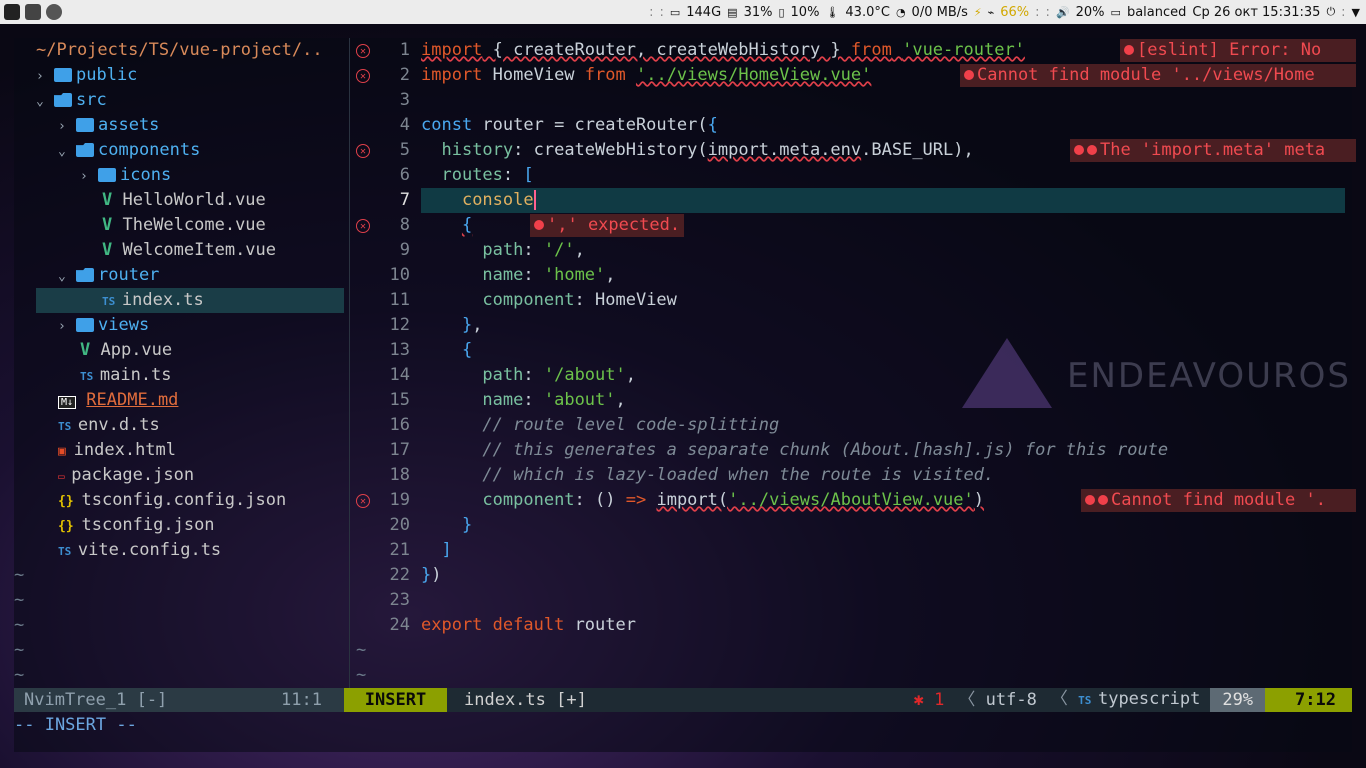 This screenshot has width=1366, height=768. Describe the element at coordinates (399, 575) in the screenshot. I see `line-number: 22` at that location.